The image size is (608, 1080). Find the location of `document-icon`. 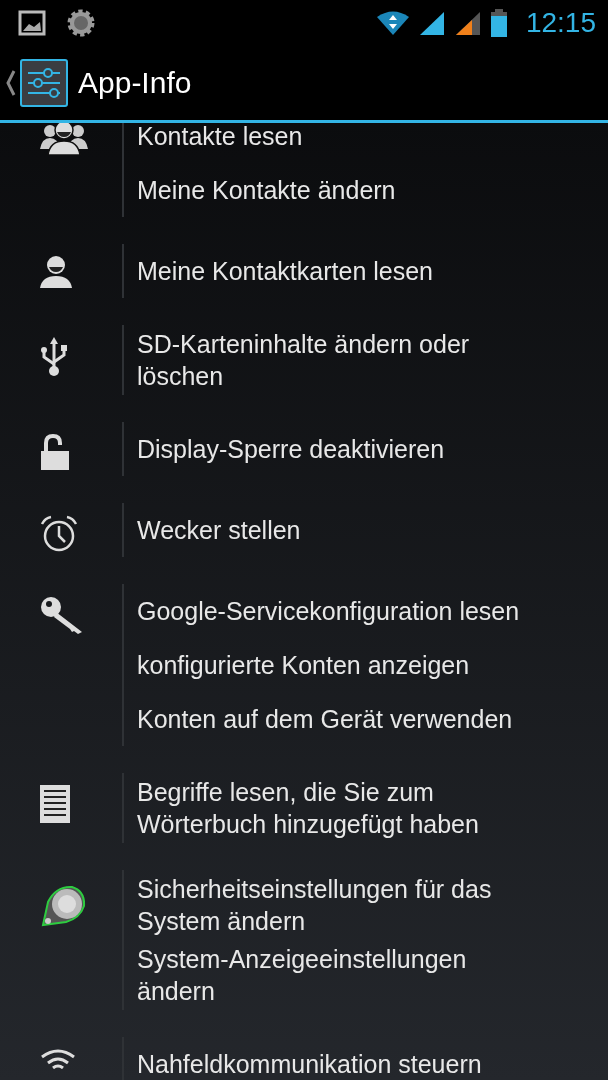

document-icon is located at coordinates (55, 804).